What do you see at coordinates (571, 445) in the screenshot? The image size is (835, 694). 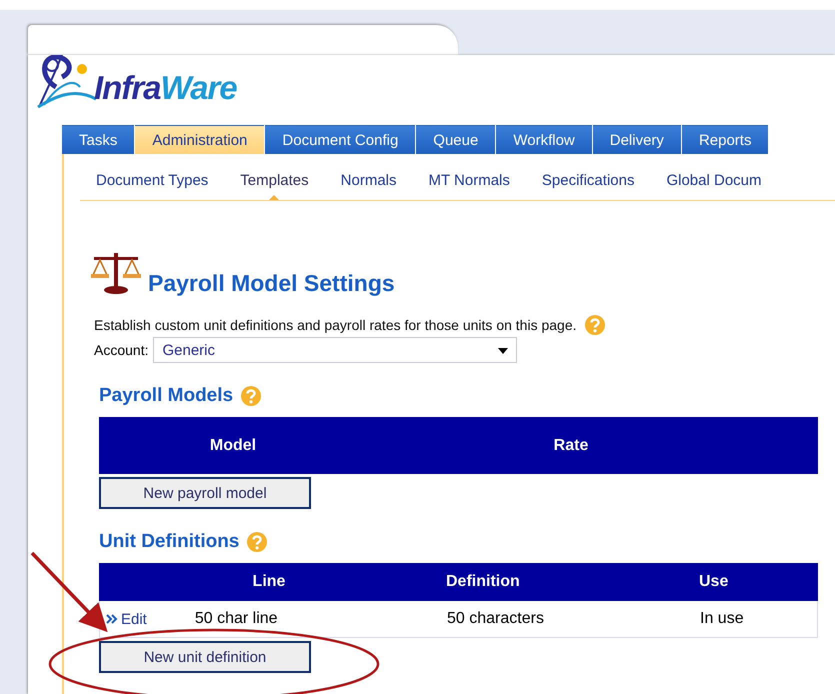 I see `column-header: Rate` at bounding box center [571, 445].